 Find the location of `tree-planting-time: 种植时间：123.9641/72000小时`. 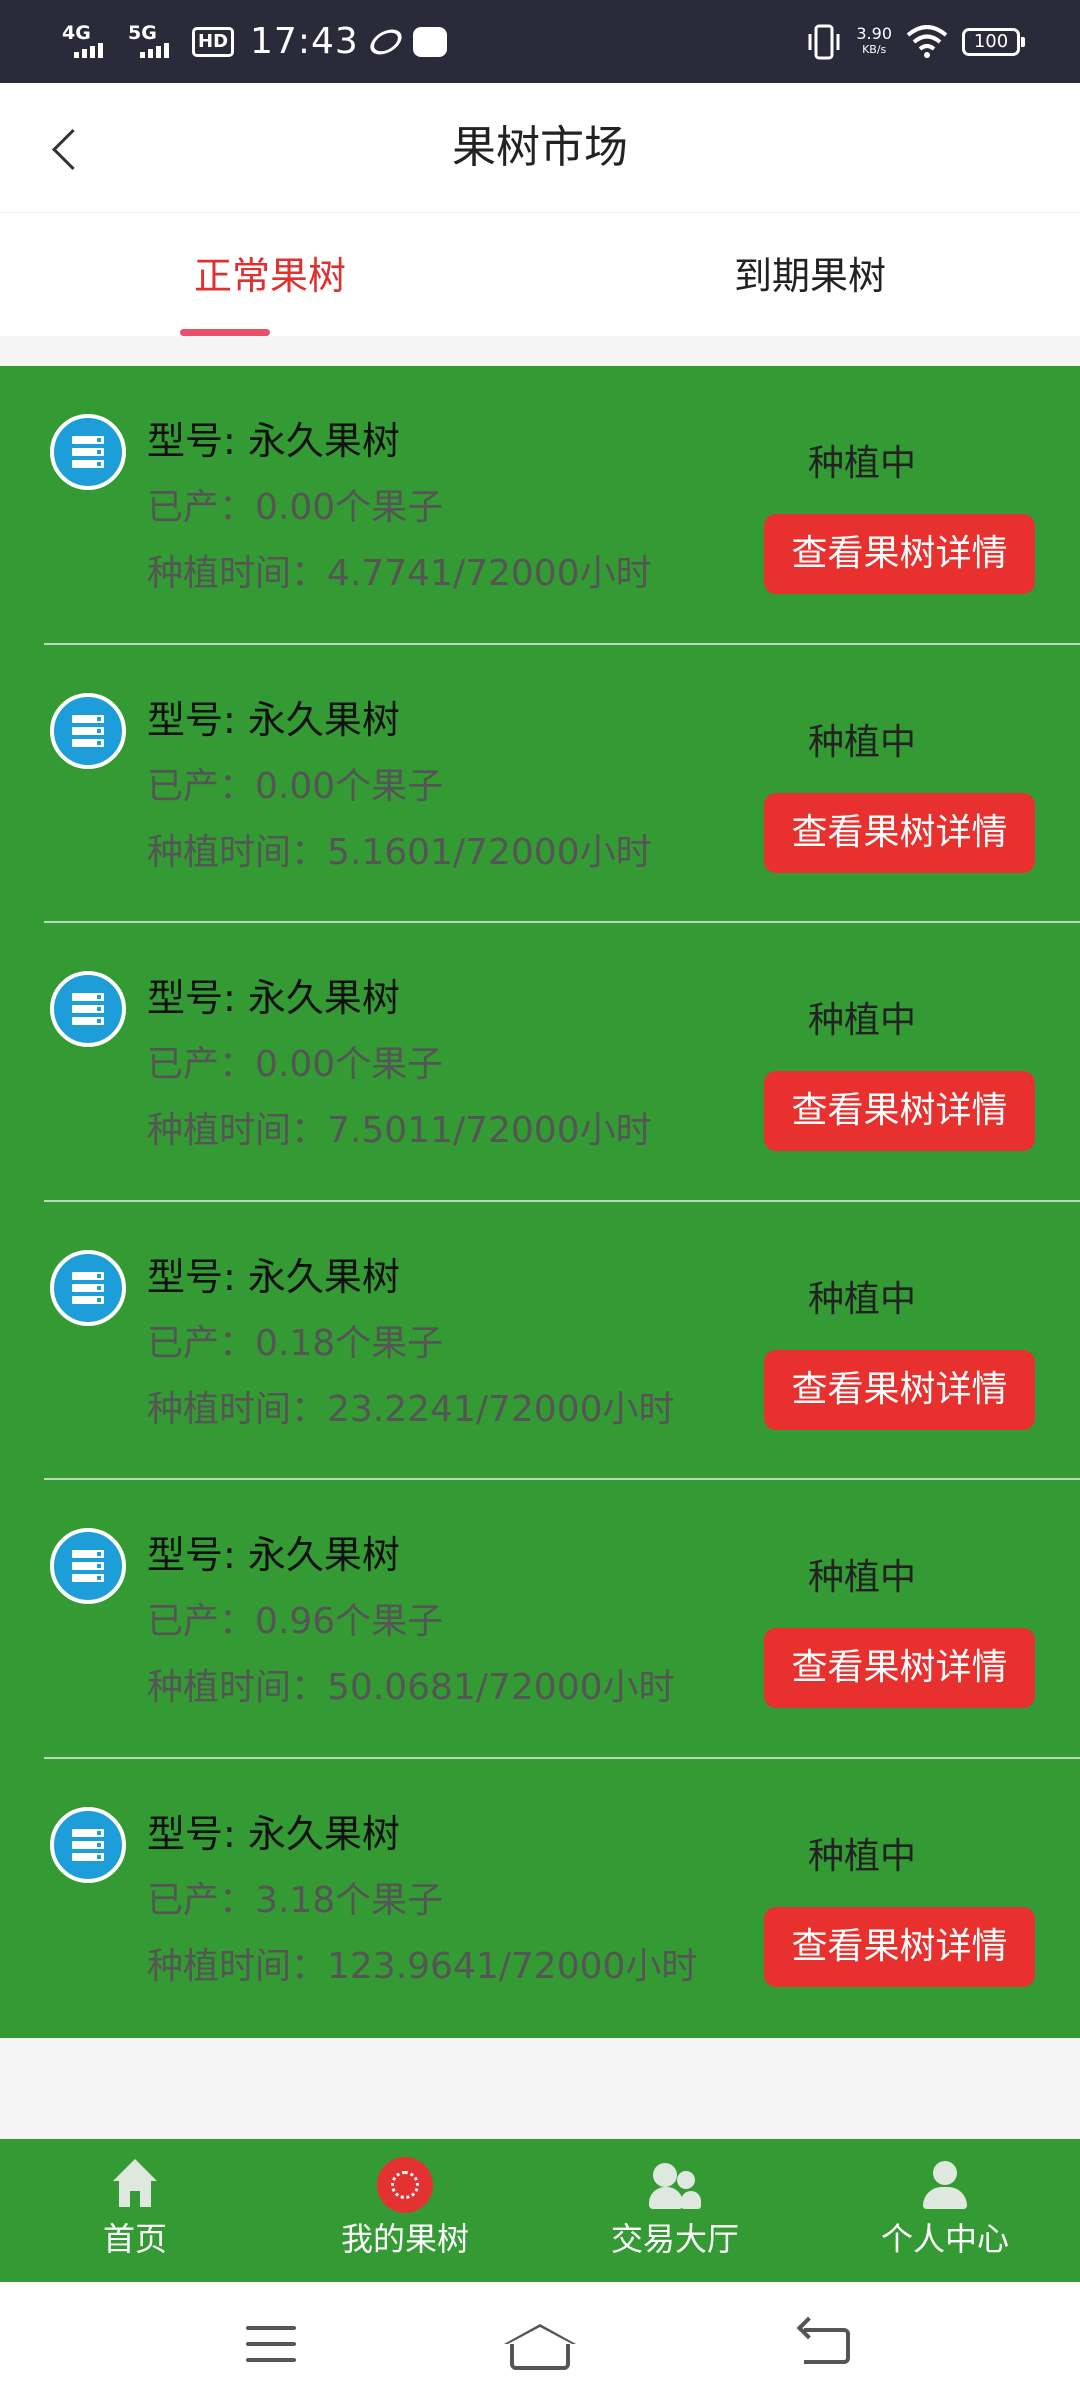

tree-planting-time: 种植时间：123.9641/72000小时 is located at coordinates (422, 1966).